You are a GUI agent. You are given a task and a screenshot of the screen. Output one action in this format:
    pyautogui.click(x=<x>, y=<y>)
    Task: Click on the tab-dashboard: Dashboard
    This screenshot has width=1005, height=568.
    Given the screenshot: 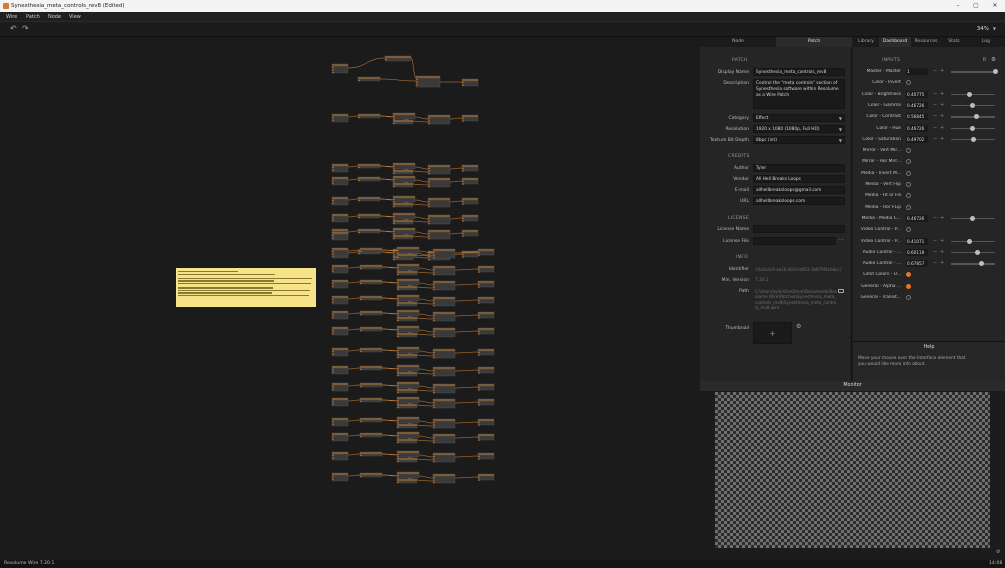 What is the action you would take?
    pyautogui.click(x=895, y=42)
    